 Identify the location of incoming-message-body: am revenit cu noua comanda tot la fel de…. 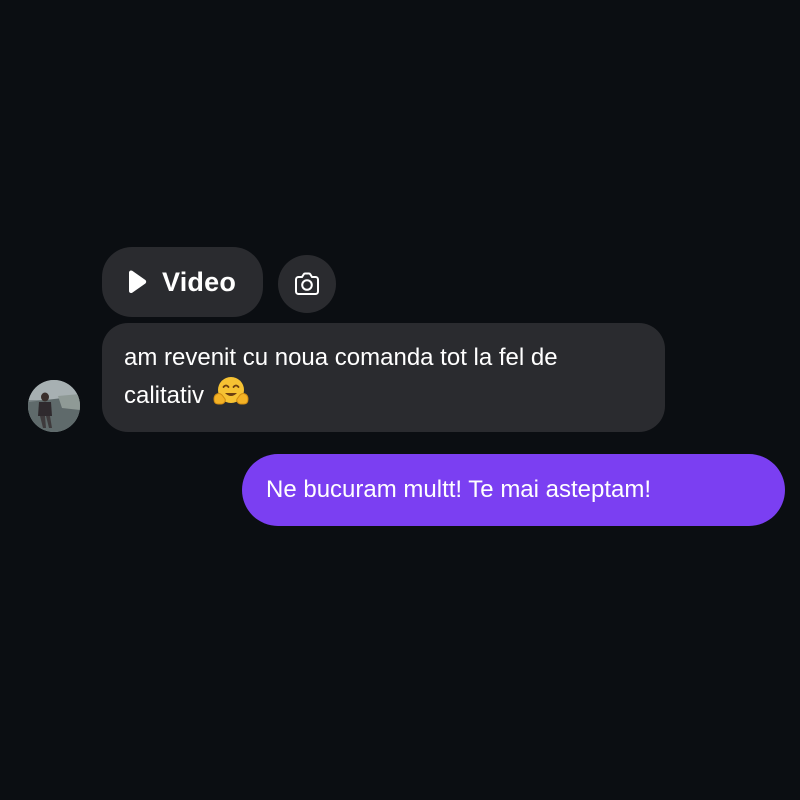
(341, 376).